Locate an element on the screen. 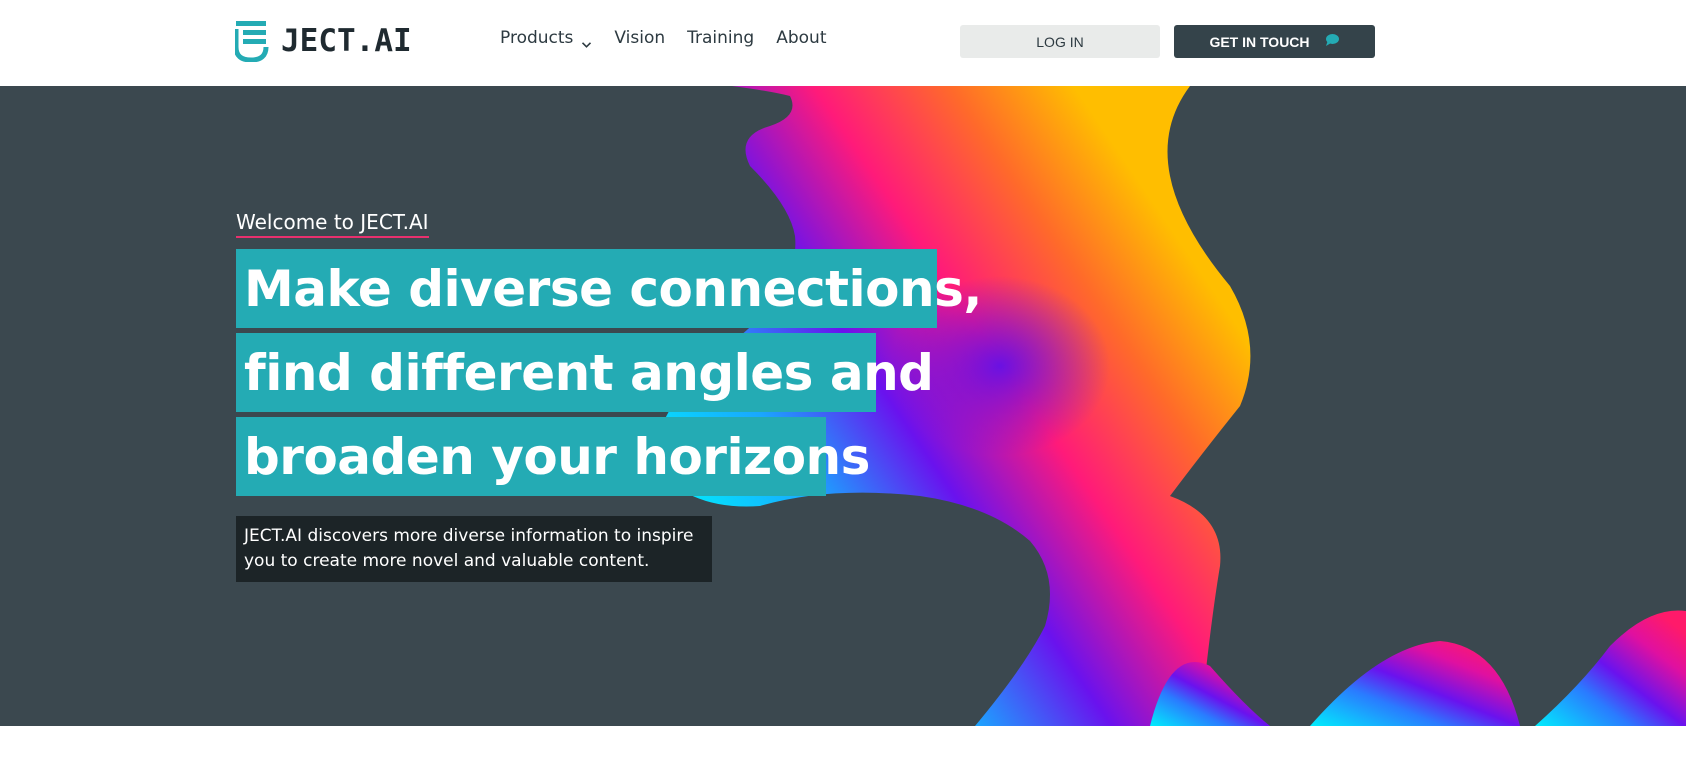  hero-headline-line: Make diverse connections, is located at coordinates (609, 288).